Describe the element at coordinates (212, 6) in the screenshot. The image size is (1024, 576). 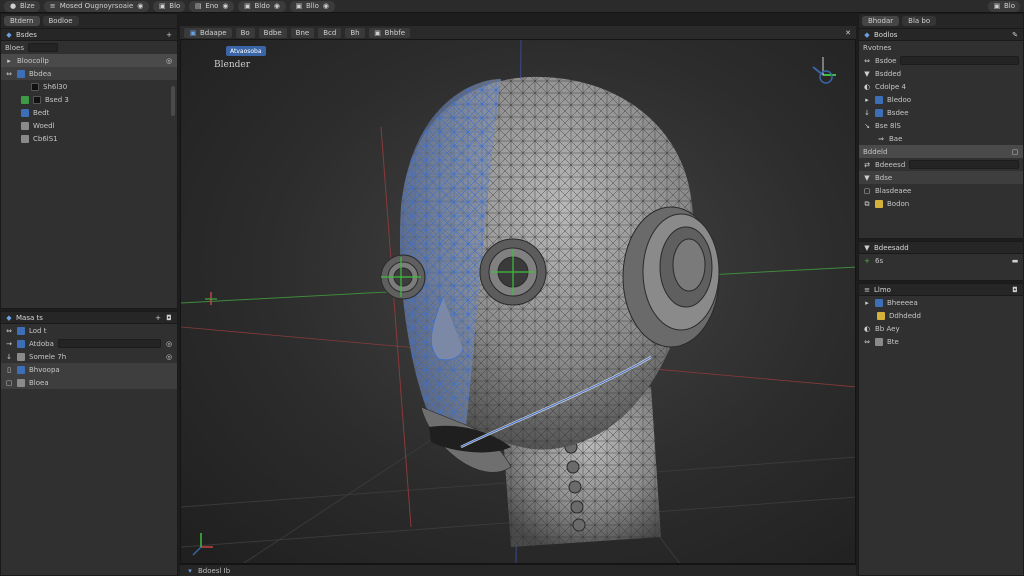
I see `topbar-item-3: ▤ Eno ◉` at that location.